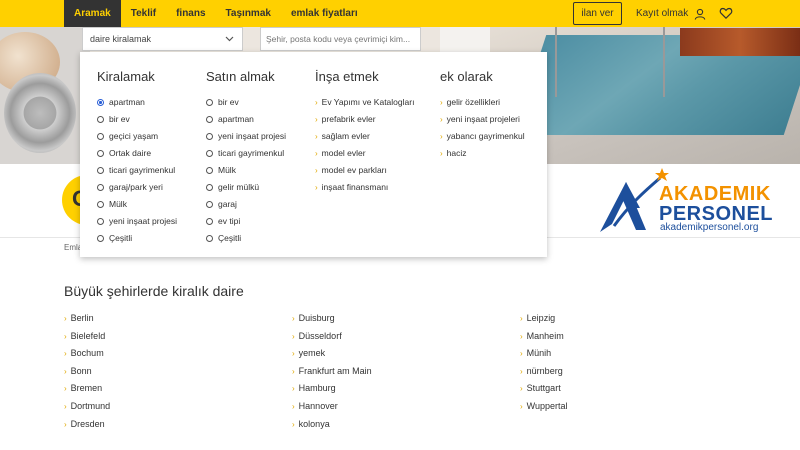 This screenshot has width=800, height=450. I want to click on city-link: › nürnberg, so click(544, 372).